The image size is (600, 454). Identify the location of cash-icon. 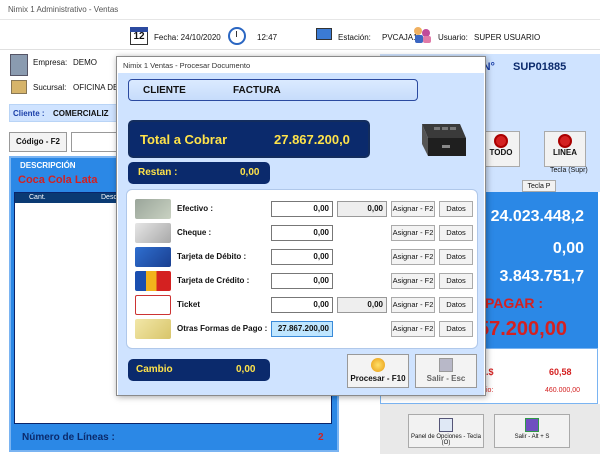
(153, 209).